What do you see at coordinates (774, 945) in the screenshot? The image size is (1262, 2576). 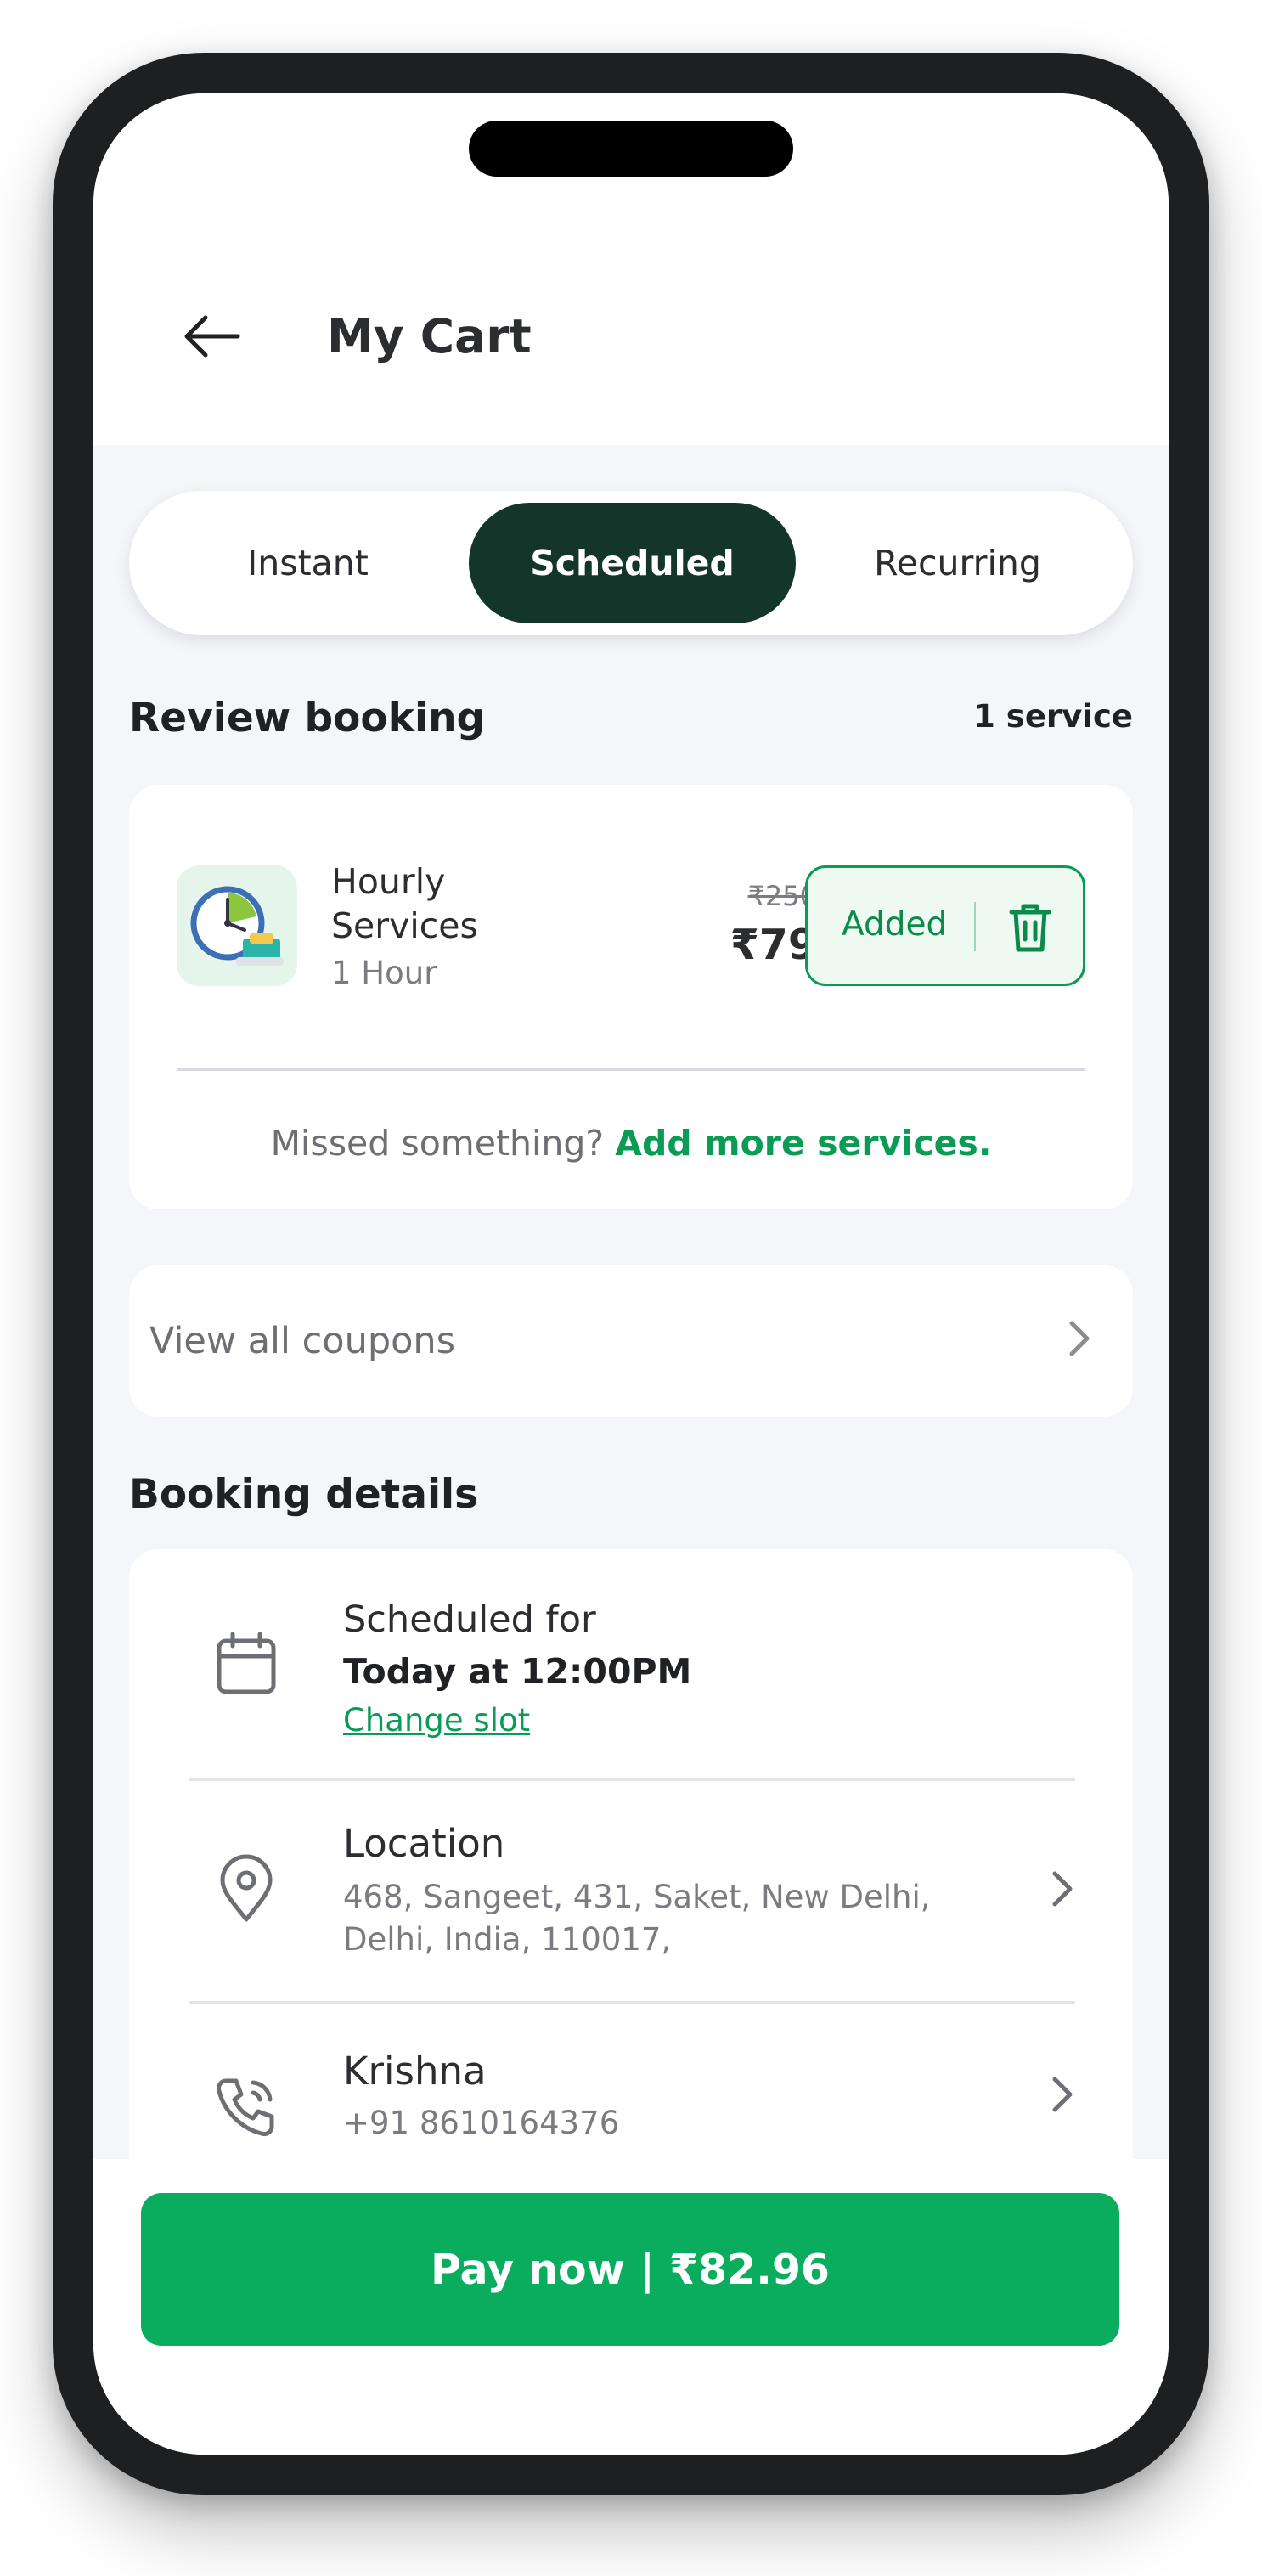 I see `discounted-price: ₹79` at bounding box center [774, 945].